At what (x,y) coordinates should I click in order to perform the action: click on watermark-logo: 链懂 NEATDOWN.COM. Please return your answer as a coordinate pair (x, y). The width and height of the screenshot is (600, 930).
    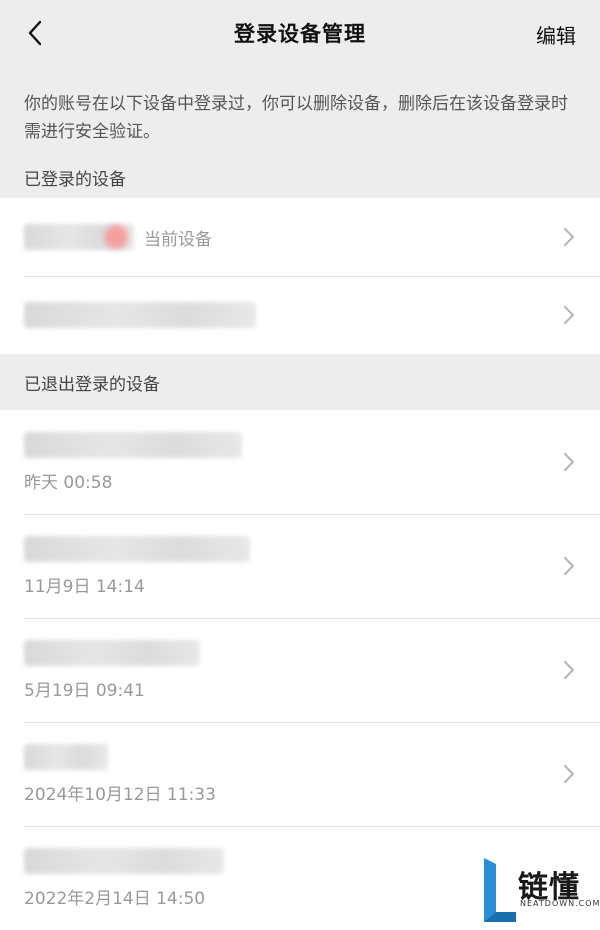
    Looking at the image, I should click on (540, 891).